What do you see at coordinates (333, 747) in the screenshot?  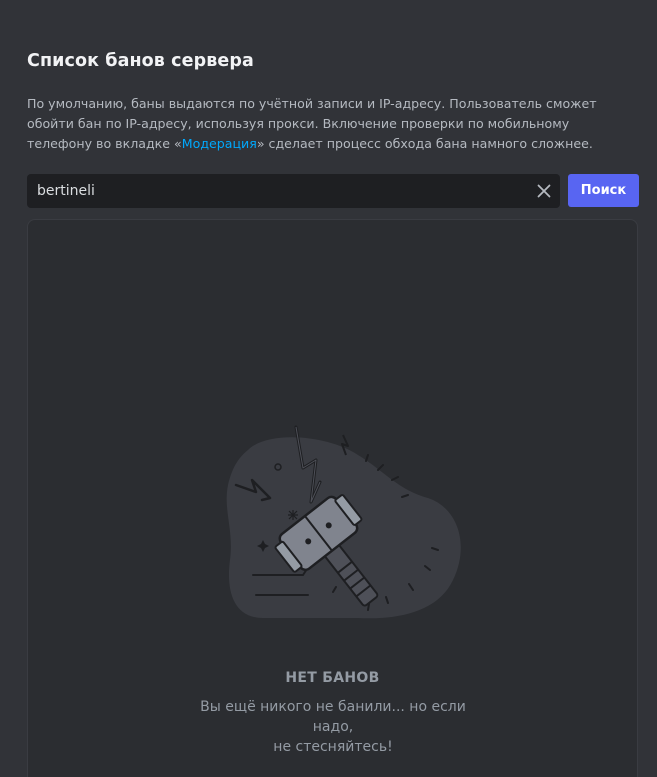 I see `empty-state-line-2: не стесняйтесь!` at bounding box center [333, 747].